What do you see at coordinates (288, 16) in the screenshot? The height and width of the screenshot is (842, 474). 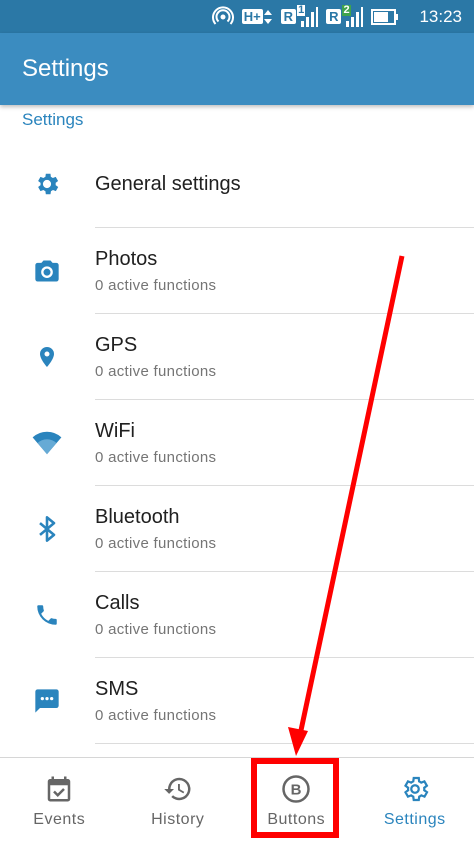 I see `sim1-roaming-label: R` at bounding box center [288, 16].